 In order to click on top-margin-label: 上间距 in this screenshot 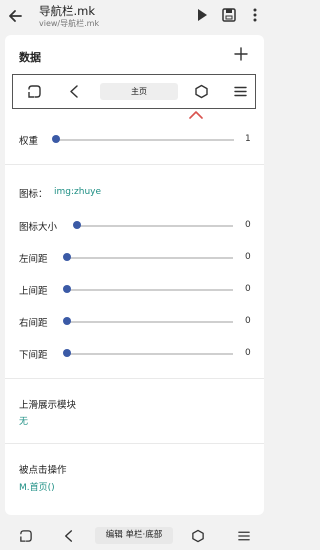, I will do `click(33, 291)`.